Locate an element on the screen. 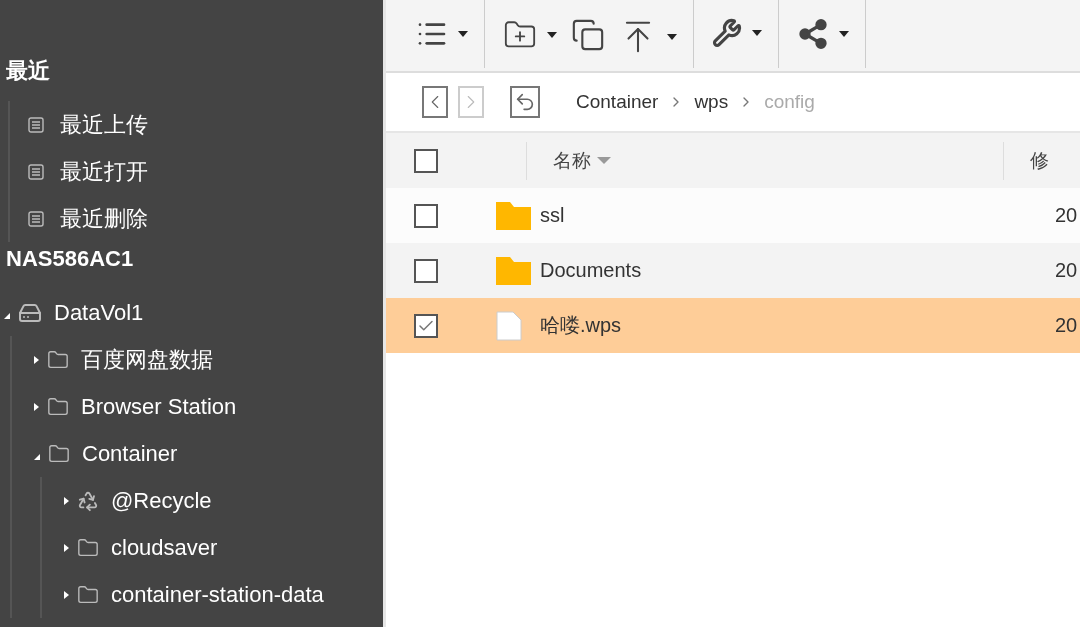  recycle-icon is located at coordinates (88, 500).